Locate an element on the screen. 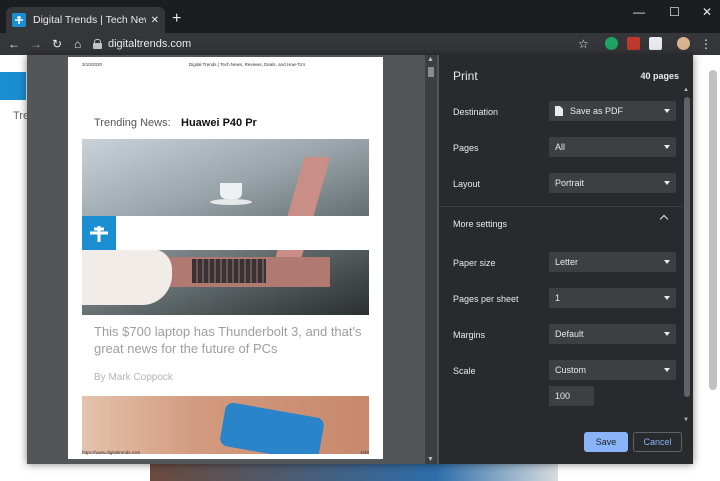 Image resolution: width=720 pixels, height=481 pixels. paper-size-select: Letter is located at coordinates (612, 262).